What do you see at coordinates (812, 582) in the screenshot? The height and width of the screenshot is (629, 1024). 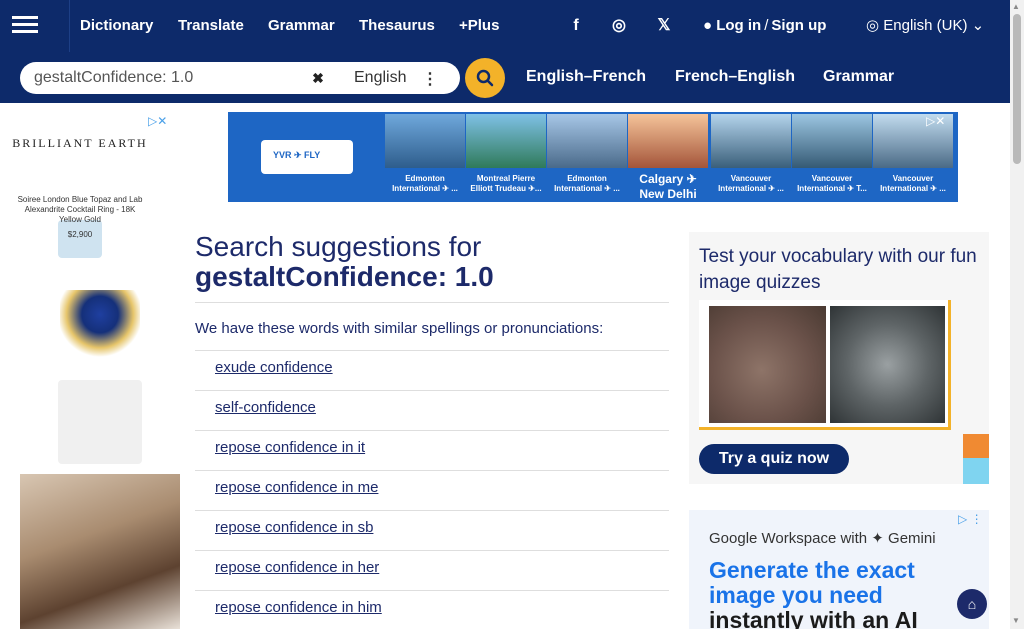 I see `gw-ad-headline-blue: Generate the exact image you need` at bounding box center [812, 582].